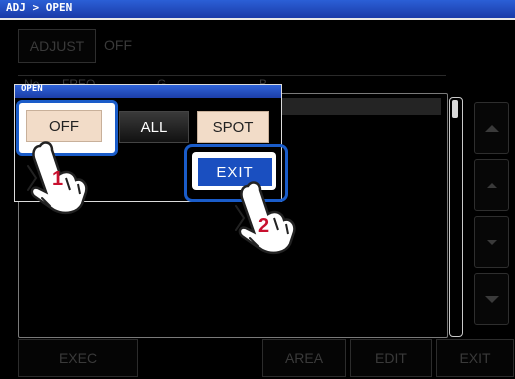 This screenshot has width=515, height=379. What do you see at coordinates (118, 45) in the screenshot?
I see `adjust-value: OFF` at bounding box center [118, 45].